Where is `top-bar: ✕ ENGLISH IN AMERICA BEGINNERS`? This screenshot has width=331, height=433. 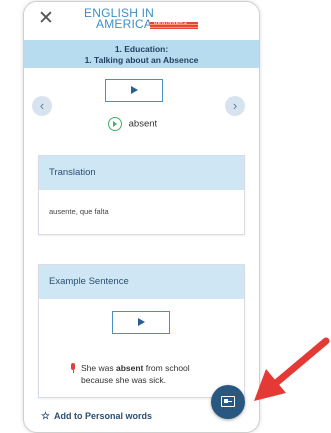
top-bar: ✕ ENGLISH IN AMERICA BEGINNERS is located at coordinates (141, 21).